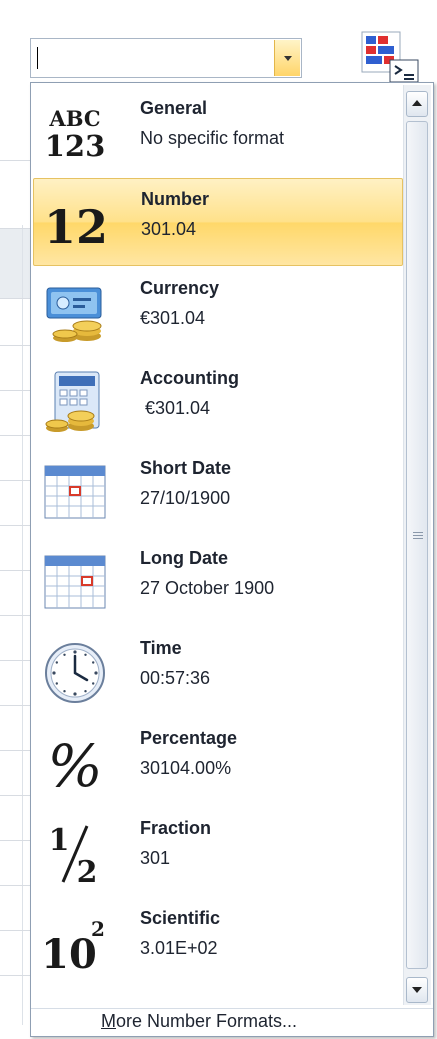 This screenshot has height=1039, width=437. What do you see at coordinates (169, 229) in the screenshot?
I see `format-preview: 301.04` at bounding box center [169, 229].